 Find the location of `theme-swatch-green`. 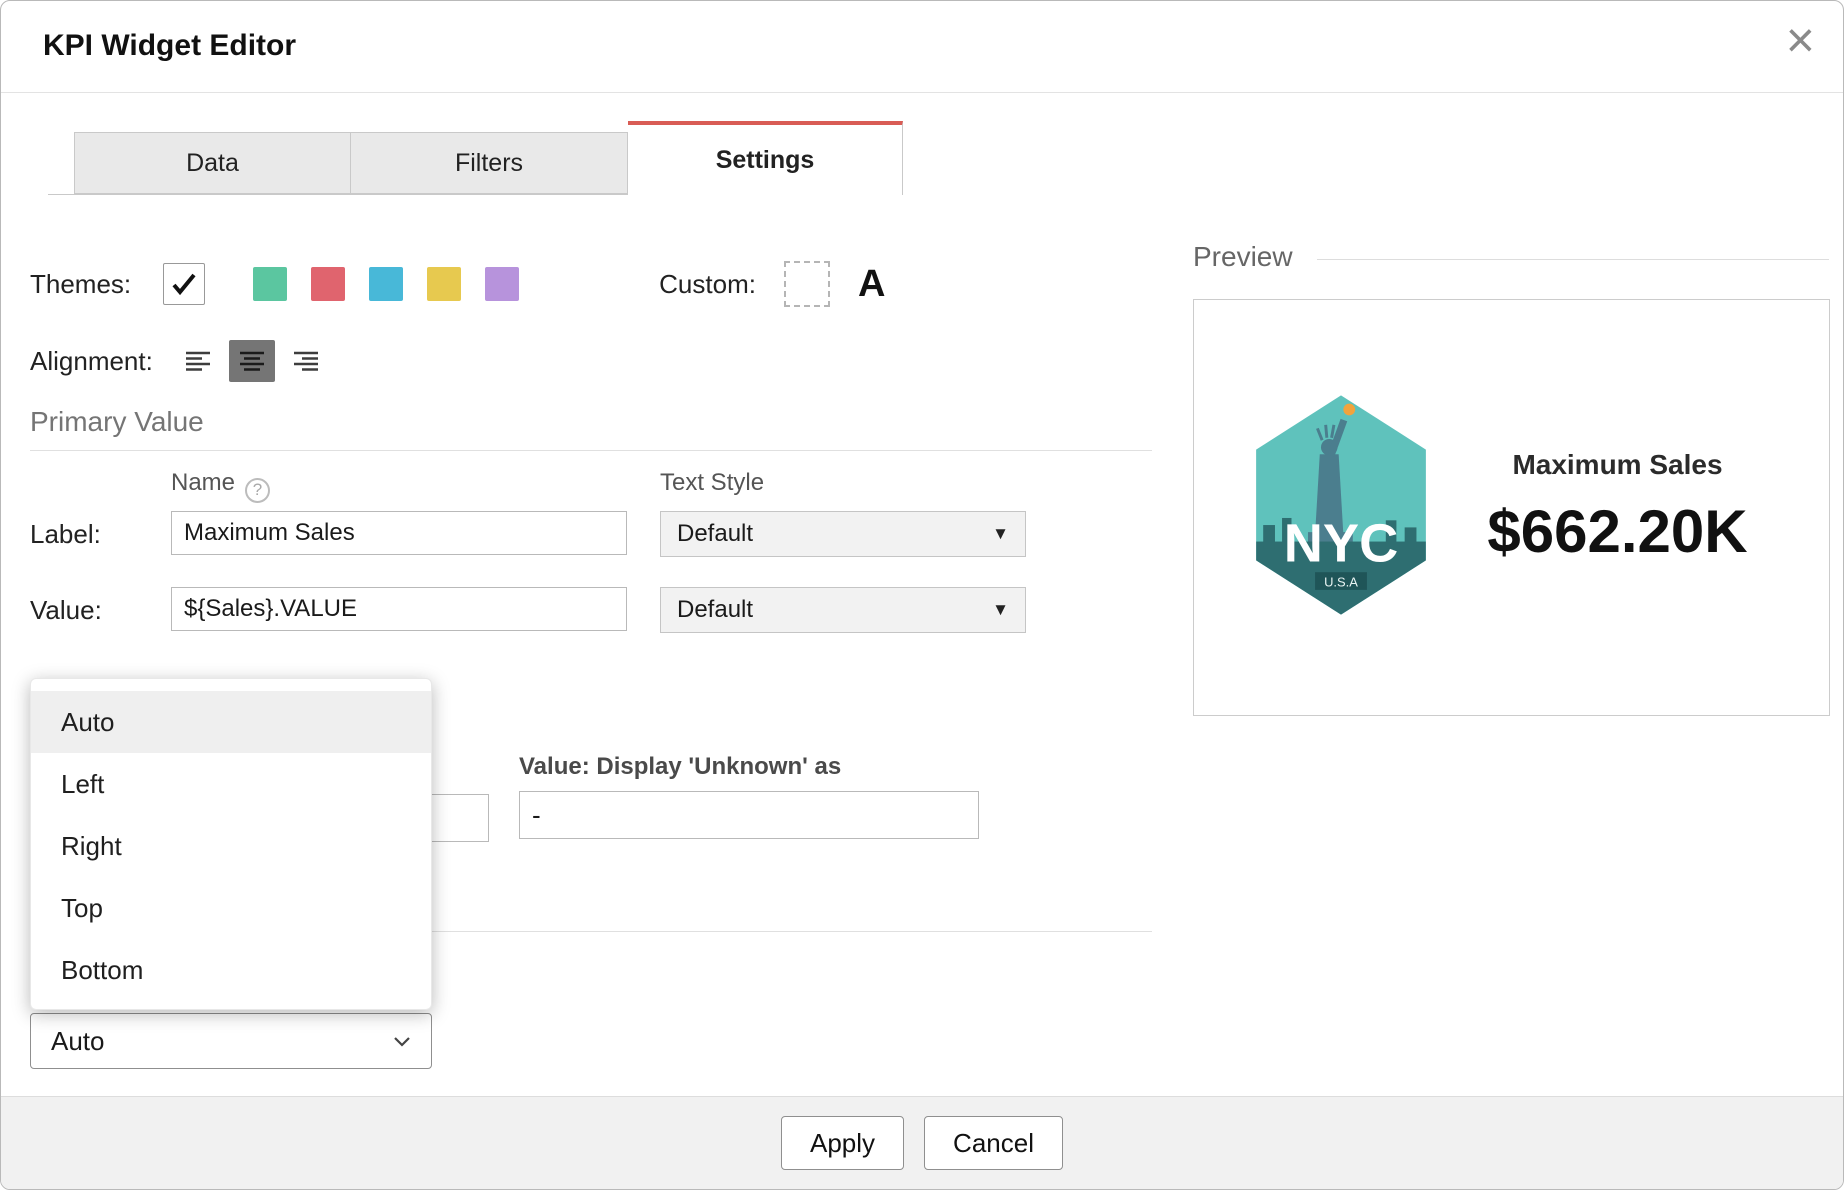

theme-swatch-green is located at coordinates (270, 284).